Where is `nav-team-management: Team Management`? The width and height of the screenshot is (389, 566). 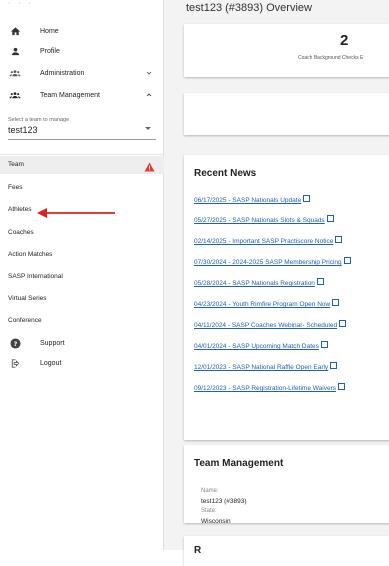
nav-team-management: Team Management is located at coordinates (82, 95).